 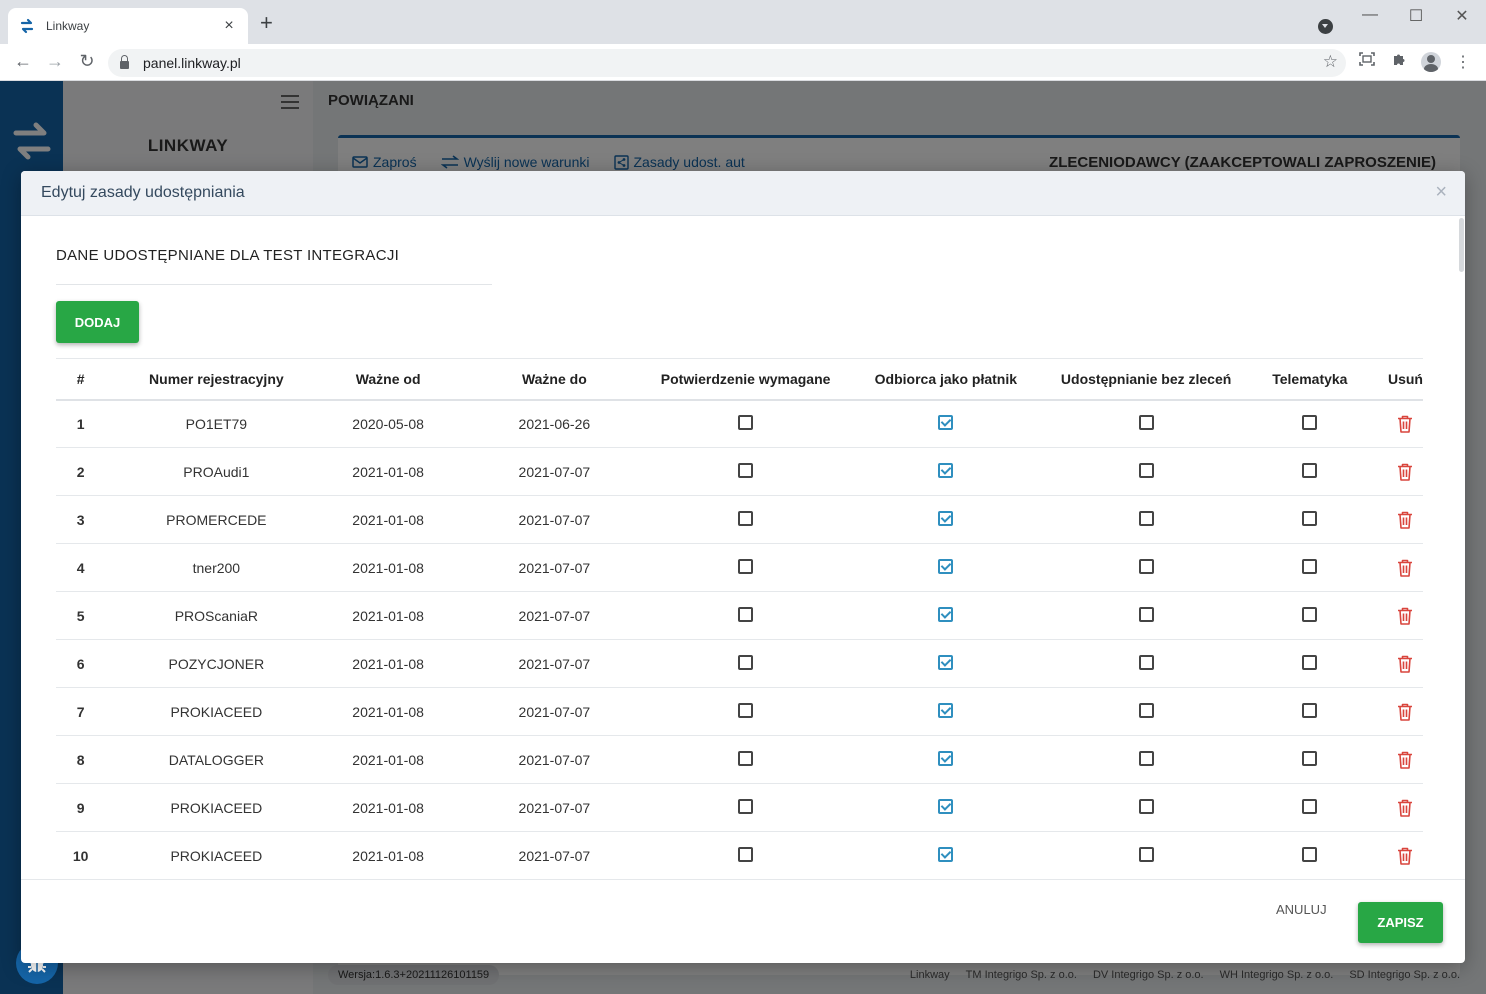 What do you see at coordinates (266, 23) in the screenshot?
I see `new-tab-button: +` at bounding box center [266, 23].